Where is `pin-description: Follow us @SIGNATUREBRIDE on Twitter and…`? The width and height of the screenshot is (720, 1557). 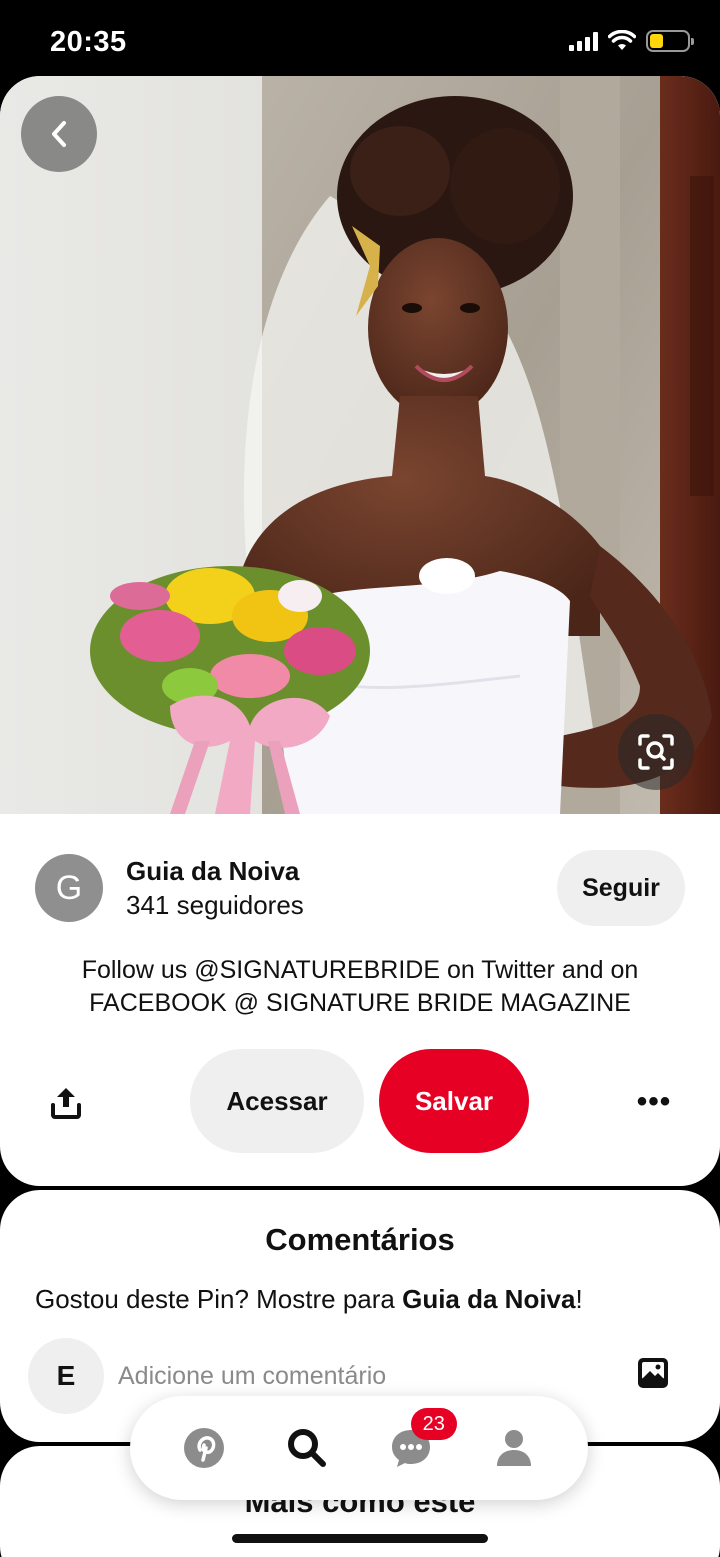
pin-description: Follow us @SIGNATUREBRIDE on Twitter and… is located at coordinates (360, 986).